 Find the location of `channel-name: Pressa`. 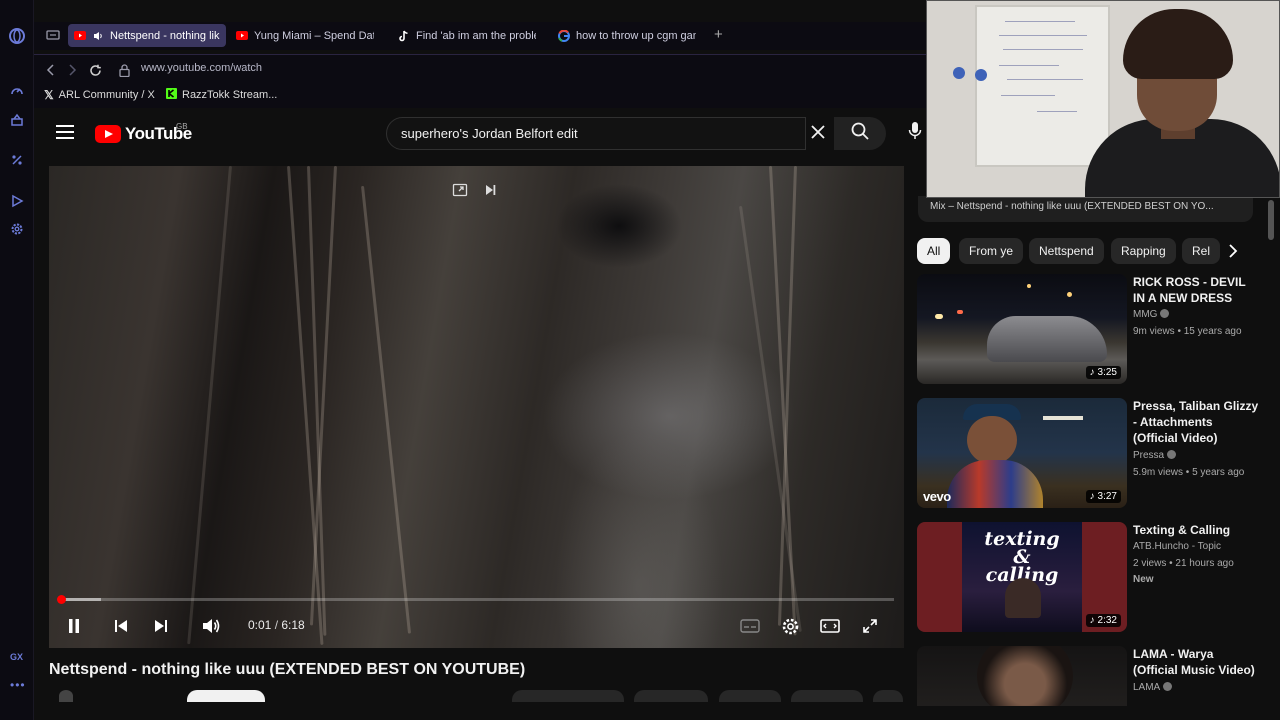

channel-name: Pressa is located at coordinates (1155, 455).